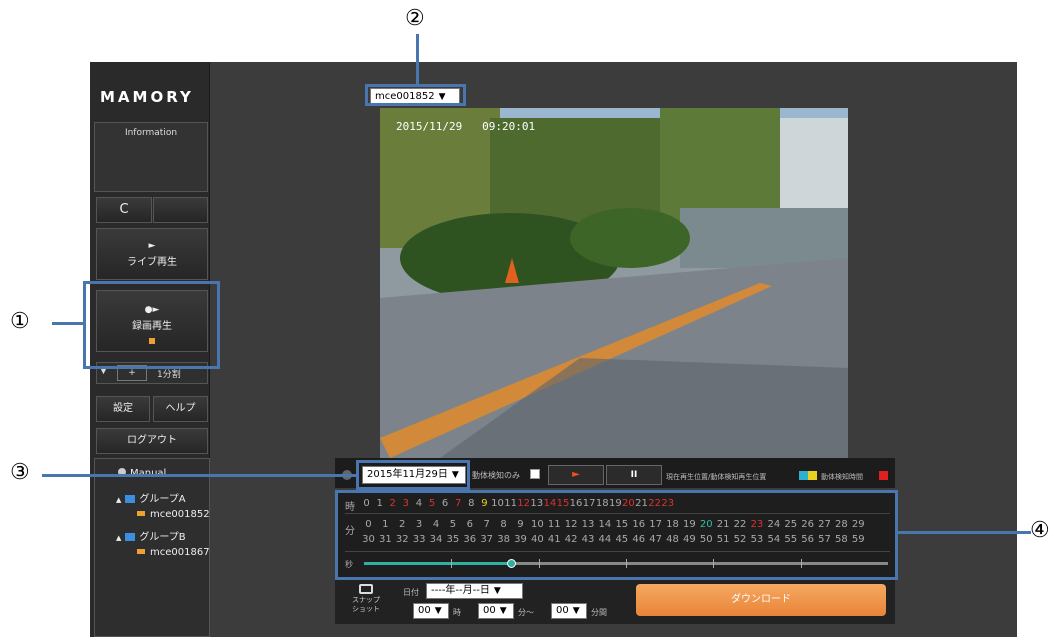  What do you see at coordinates (124, 210) in the screenshot?
I see `refresh-button: C` at bounding box center [124, 210].